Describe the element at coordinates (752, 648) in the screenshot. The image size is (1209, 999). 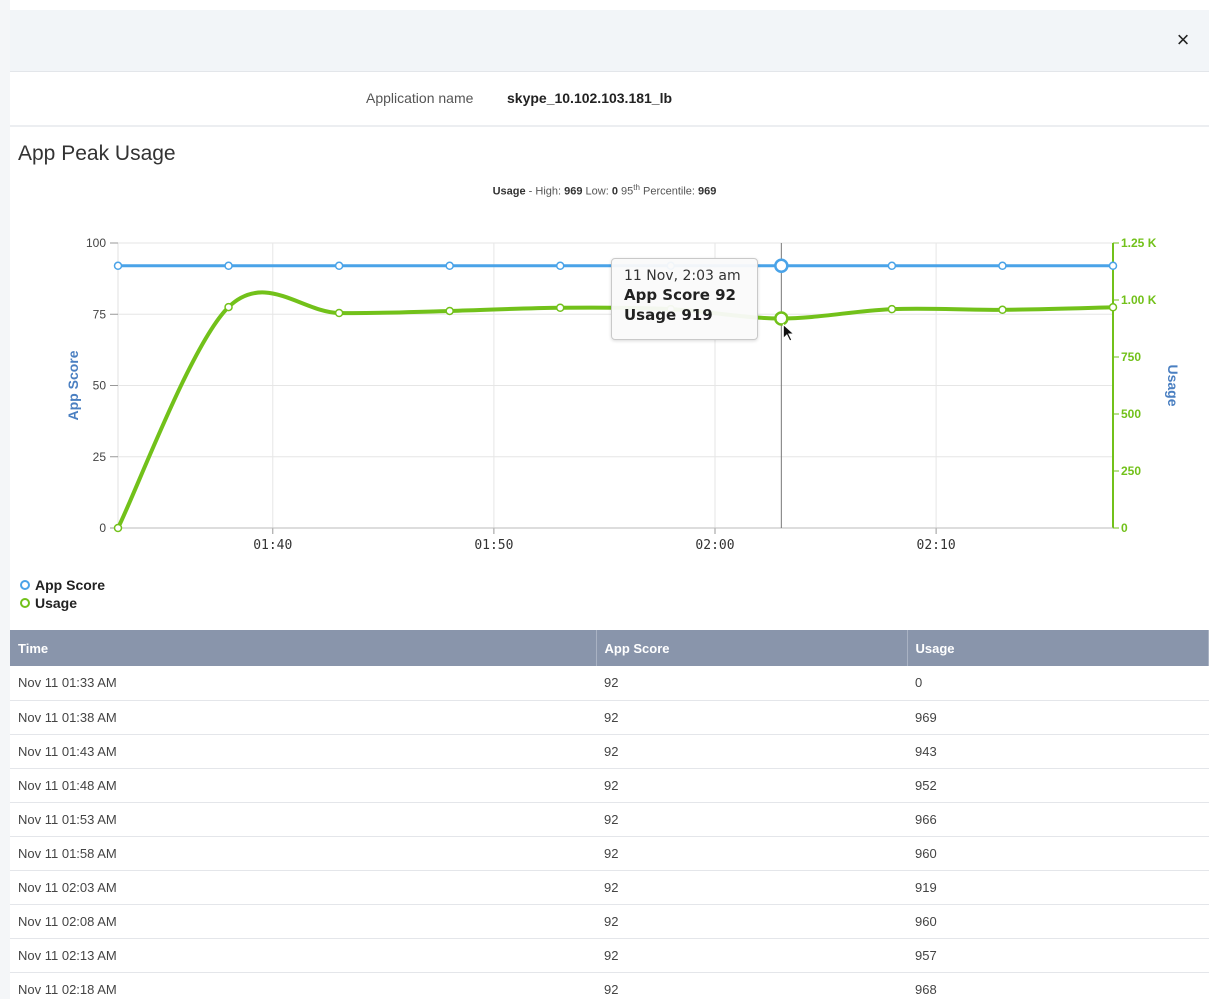
I see `column-header-app-score: App Score` at that location.